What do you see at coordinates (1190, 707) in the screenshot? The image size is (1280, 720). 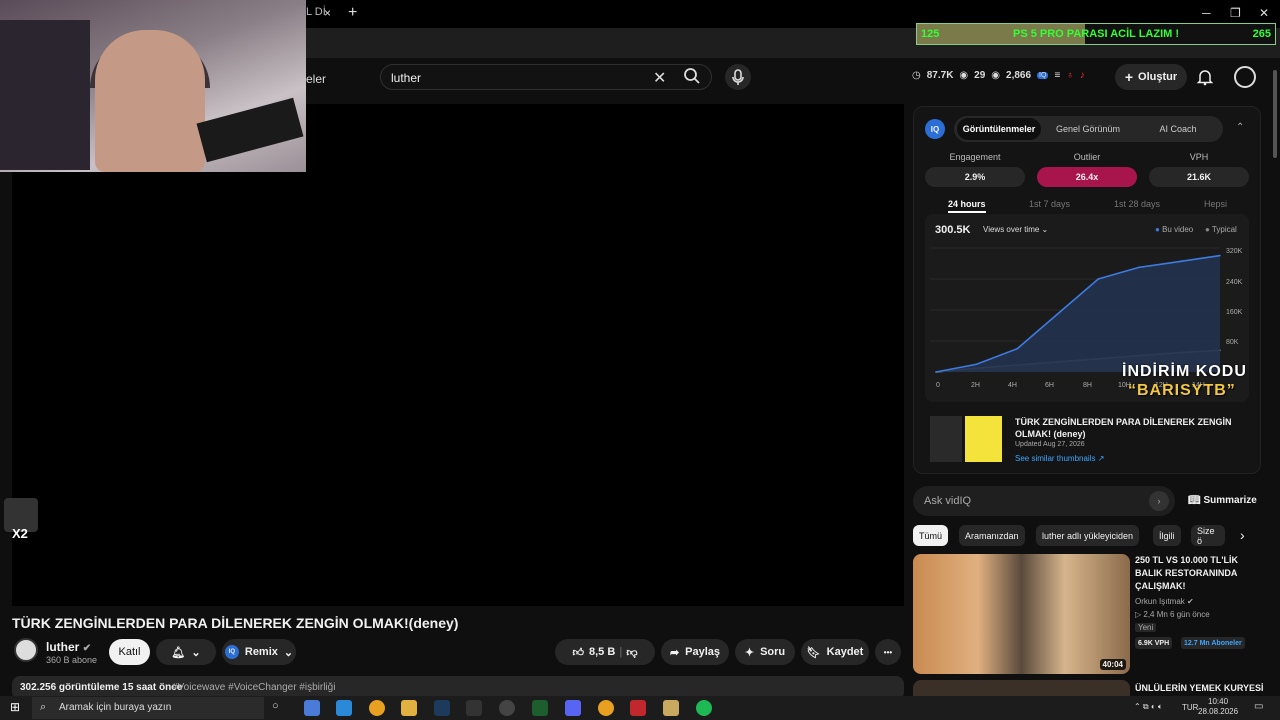 I see `language-indicator: TUR` at bounding box center [1190, 707].